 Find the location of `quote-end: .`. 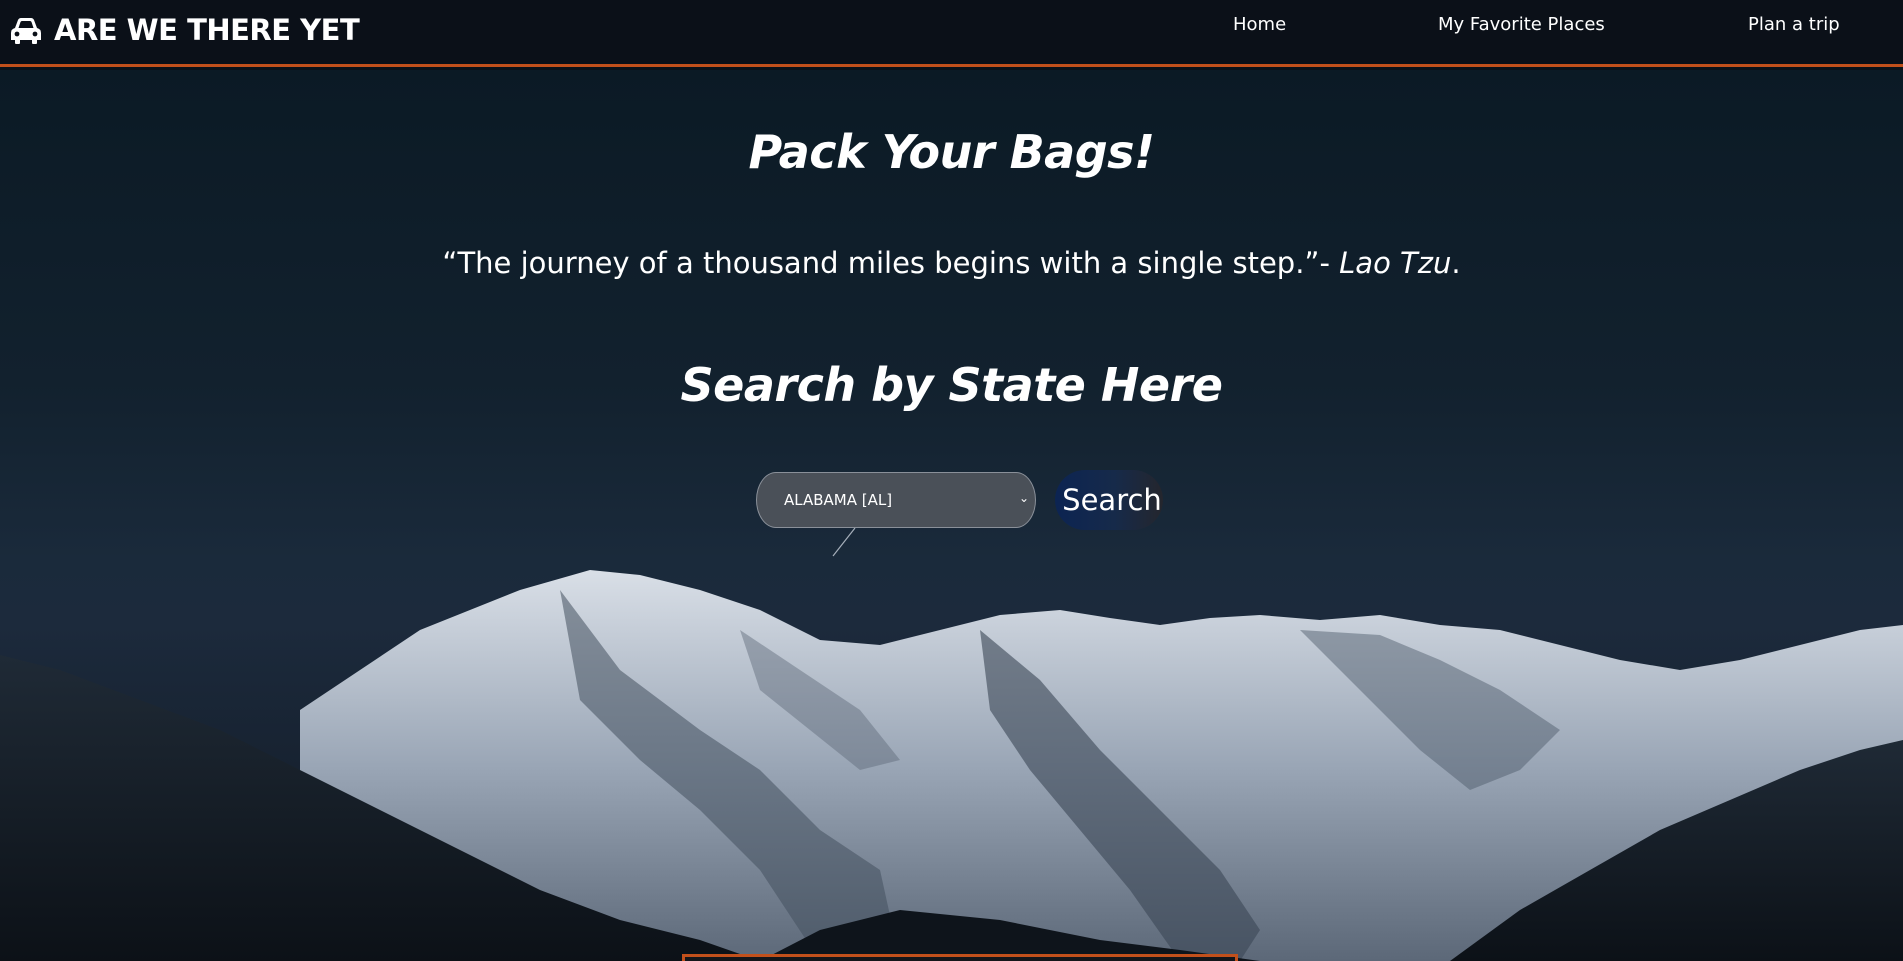

quote-end: . is located at coordinates (1456, 263).